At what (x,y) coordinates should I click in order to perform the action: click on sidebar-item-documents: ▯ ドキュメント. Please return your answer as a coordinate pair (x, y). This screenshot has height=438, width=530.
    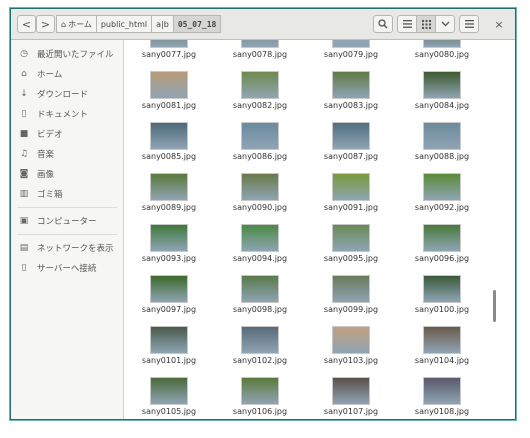
    Looking at the image, I should click on (67, 114).